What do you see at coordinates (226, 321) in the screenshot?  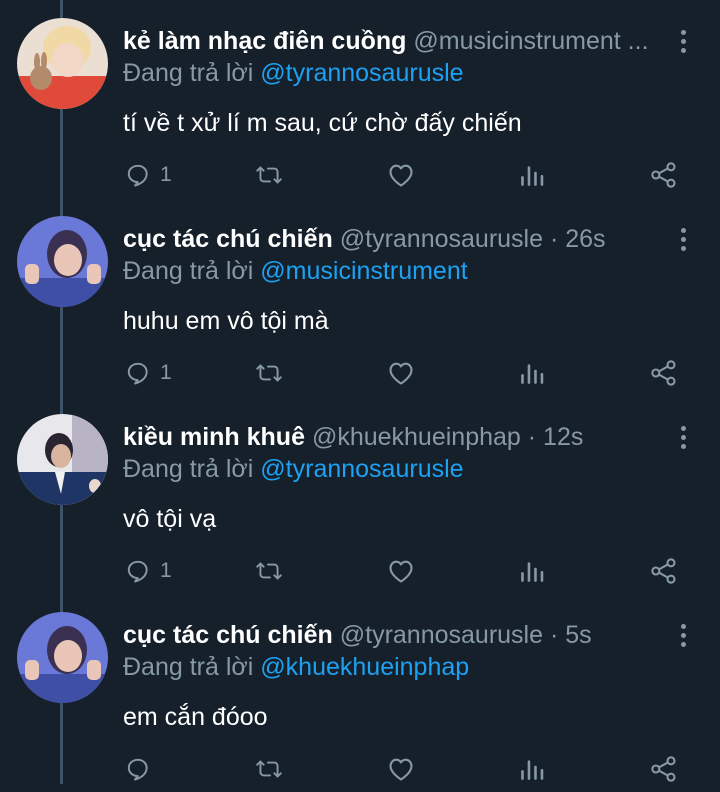 I see `tweet-text: huhu em vô tội mà` at bounding box center [226, 321].